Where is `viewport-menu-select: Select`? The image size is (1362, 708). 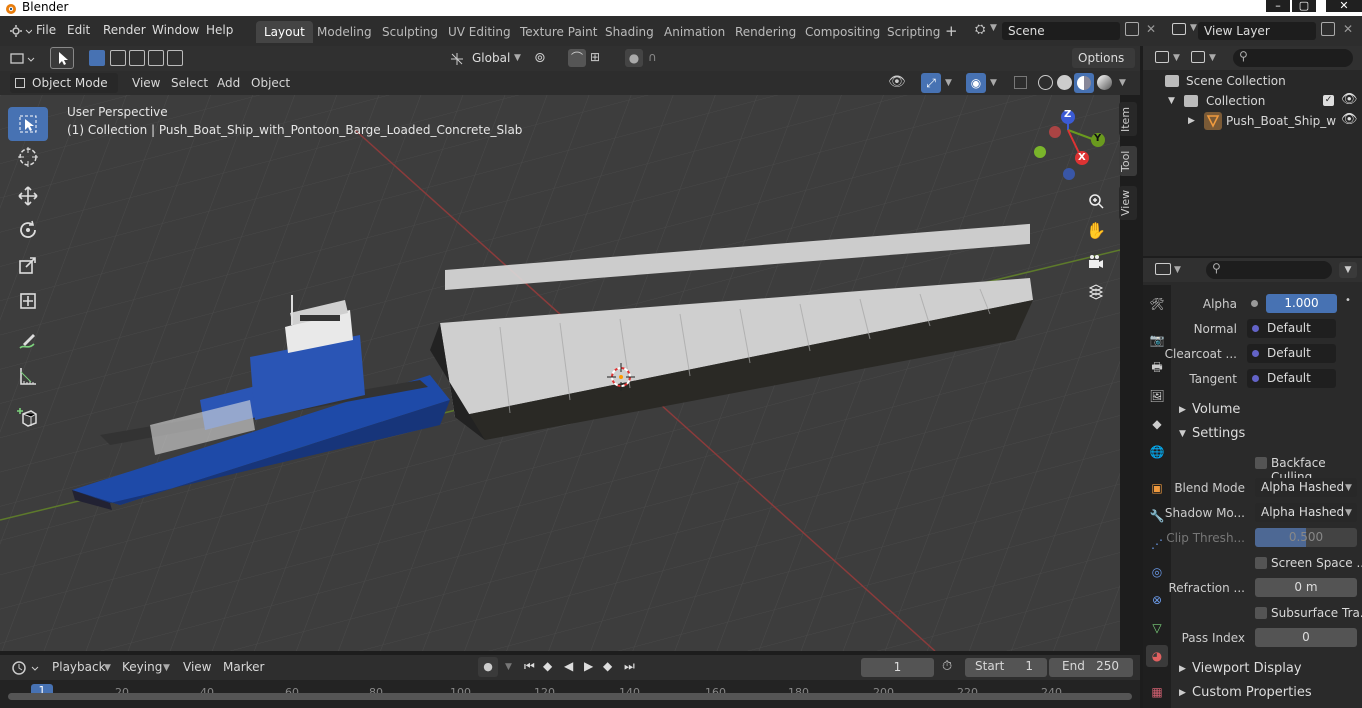
viewport-menu-select: Select is located at coordinates (189, 83).